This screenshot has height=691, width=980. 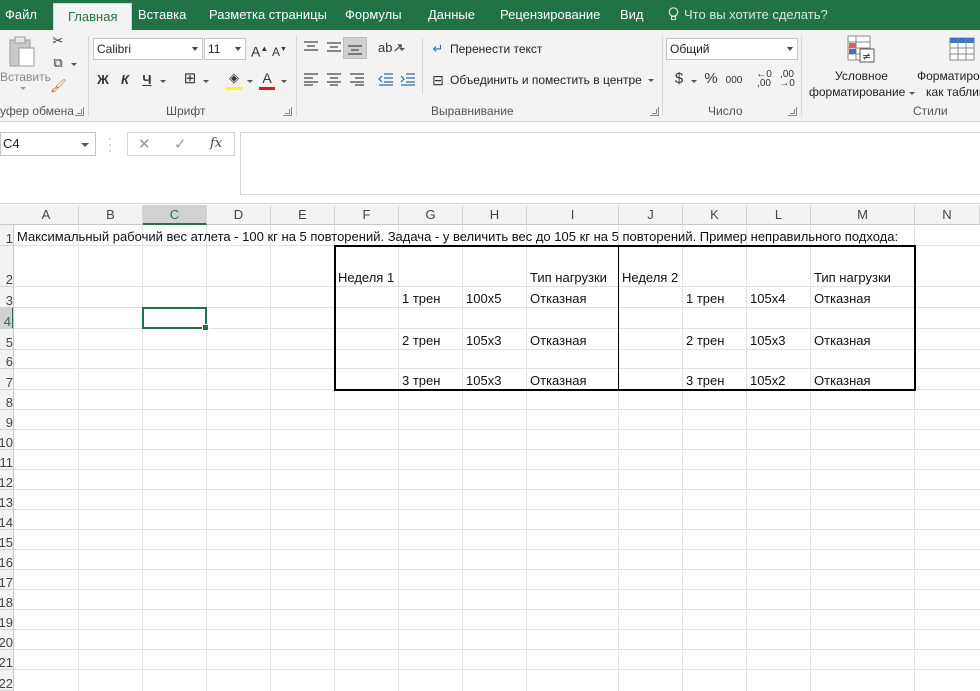 What do you see at coordinates (703, 298) in the screenshot?
I see `cell-k3: 1 трен` at bounding box center [703, 298].